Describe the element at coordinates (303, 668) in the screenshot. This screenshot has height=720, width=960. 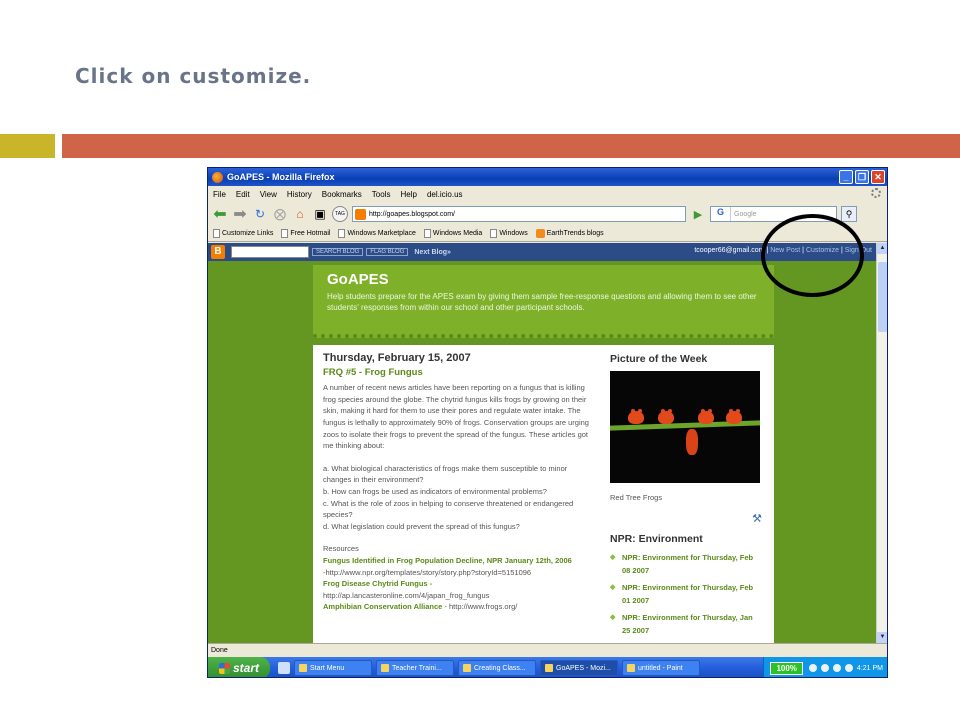
I see `folder-icon` at that location.